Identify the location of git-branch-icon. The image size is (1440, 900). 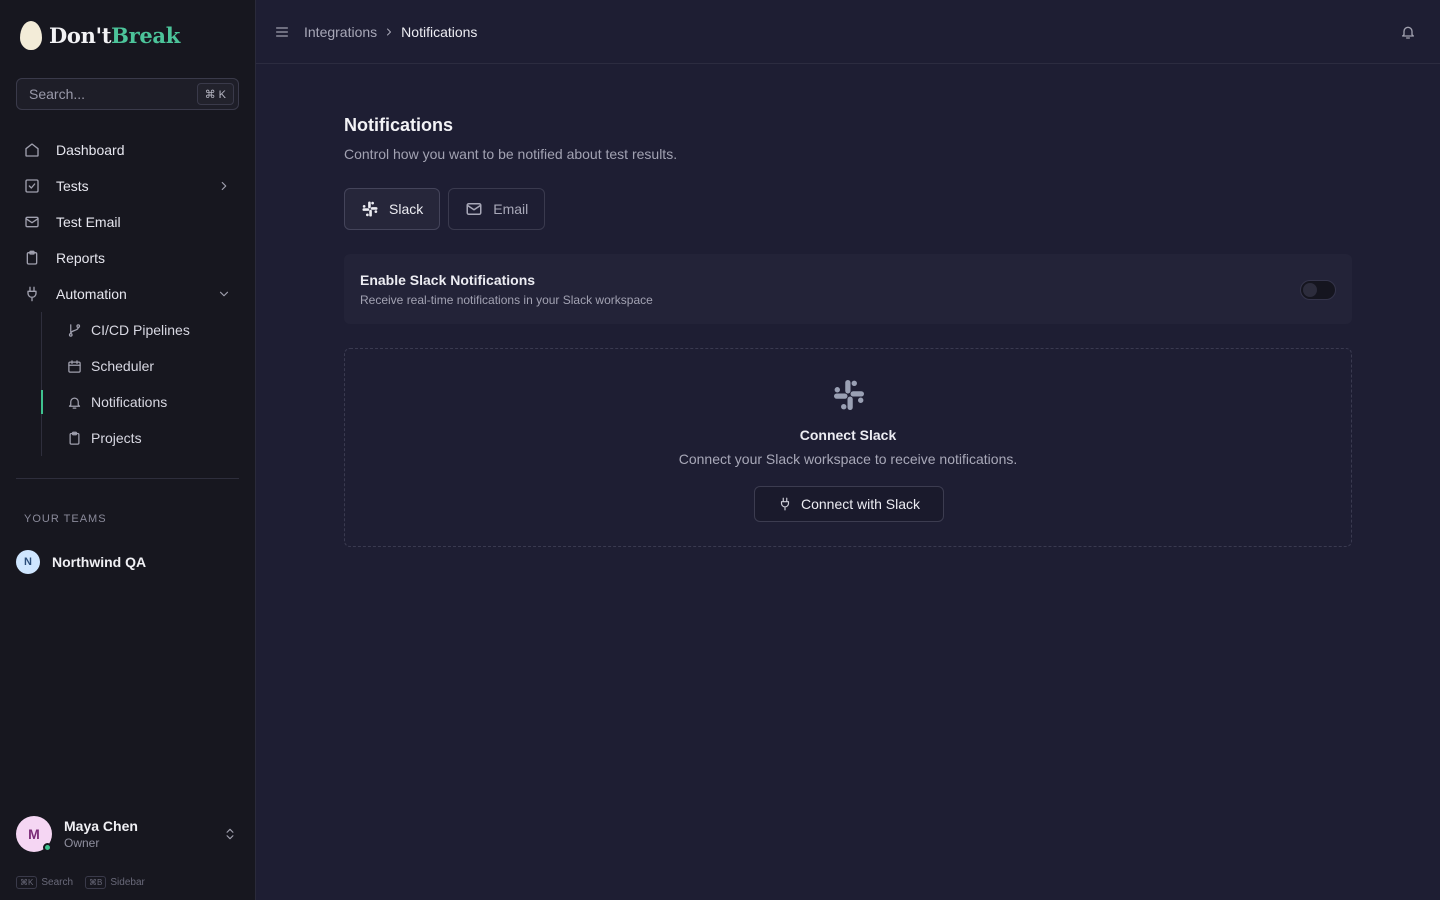
(74, 330).